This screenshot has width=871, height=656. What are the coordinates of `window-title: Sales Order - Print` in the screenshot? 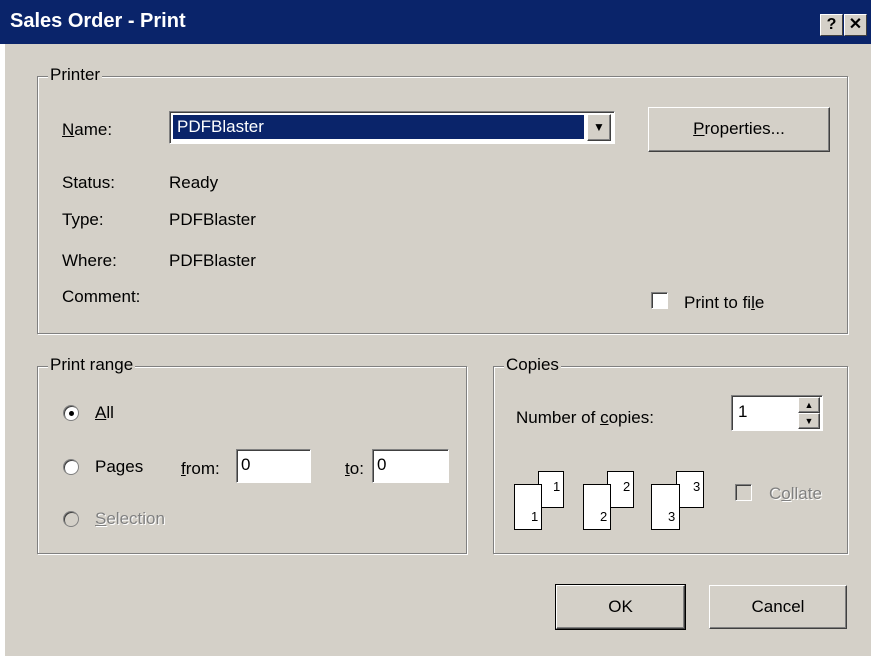 It's located at (98, 21).